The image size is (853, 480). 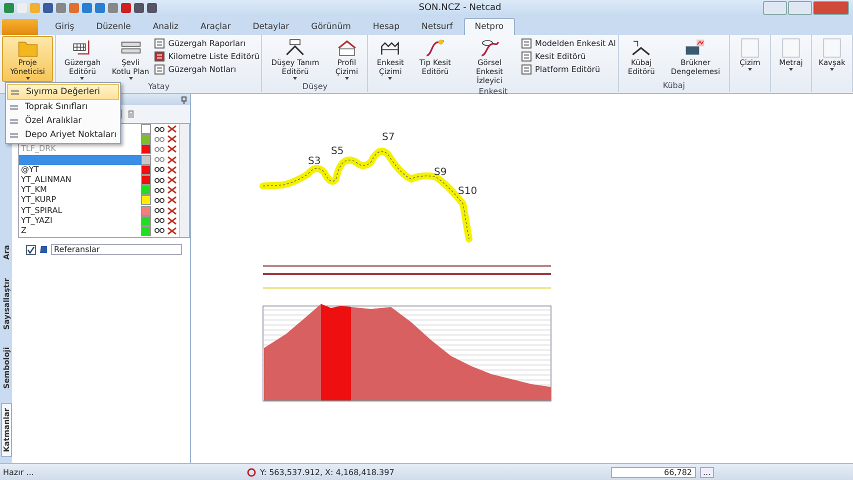 What do you see at coordinates (568, 43) in the screenshot?
I see `ribbon-small-button: Modelden Enkesit Al` at bounding box center [568, 43].